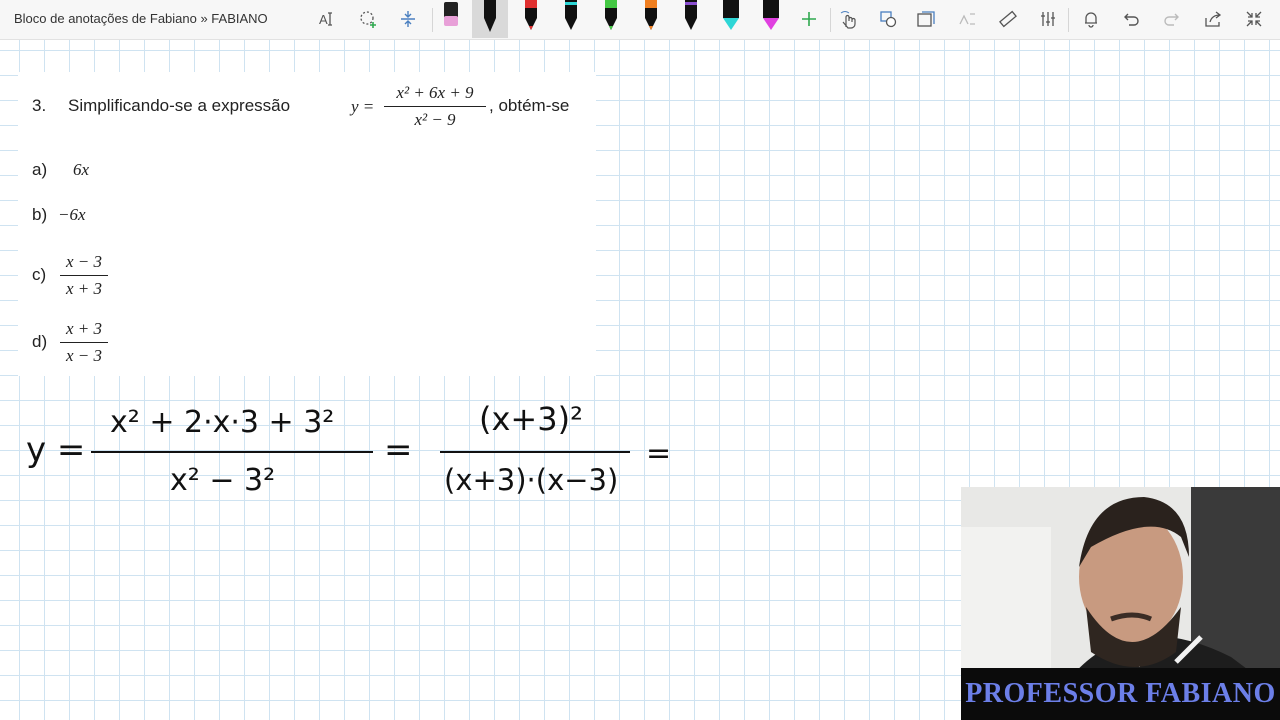 This screenshot has height=720, width=1280. Describe the element at coordinates (72, 214) in the screenshot. I see `option-b-value: −6x` at that location.